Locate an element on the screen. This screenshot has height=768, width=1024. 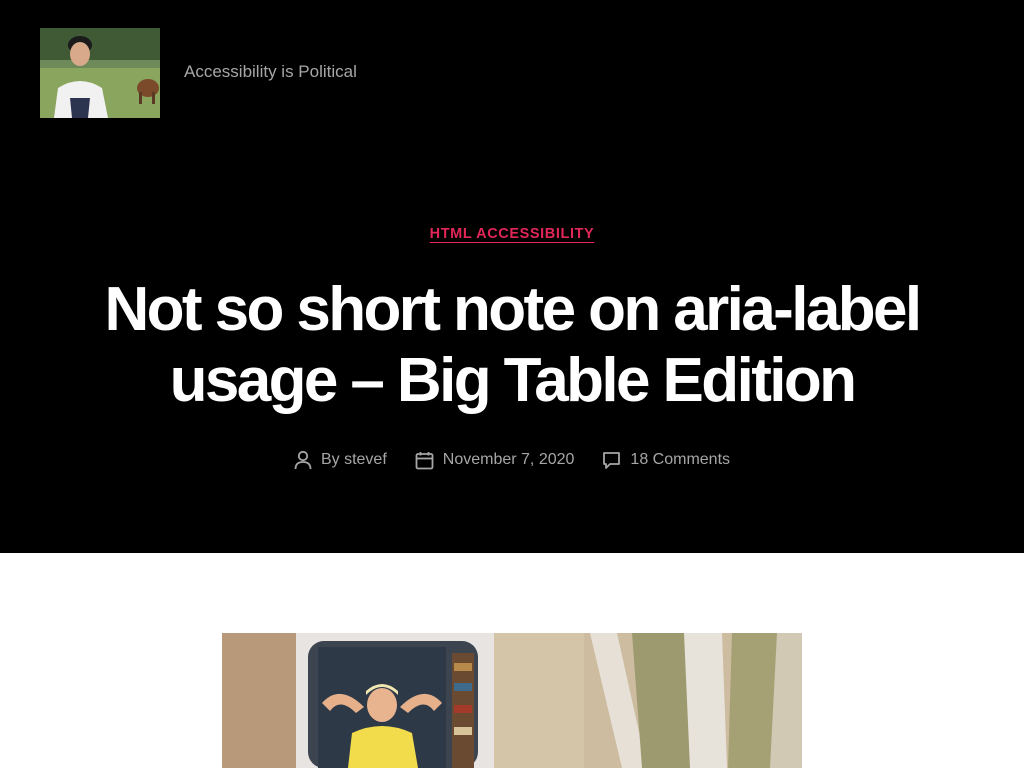
post-category: HTML ACCESSIBILITY is located at coordinates (512, 234).